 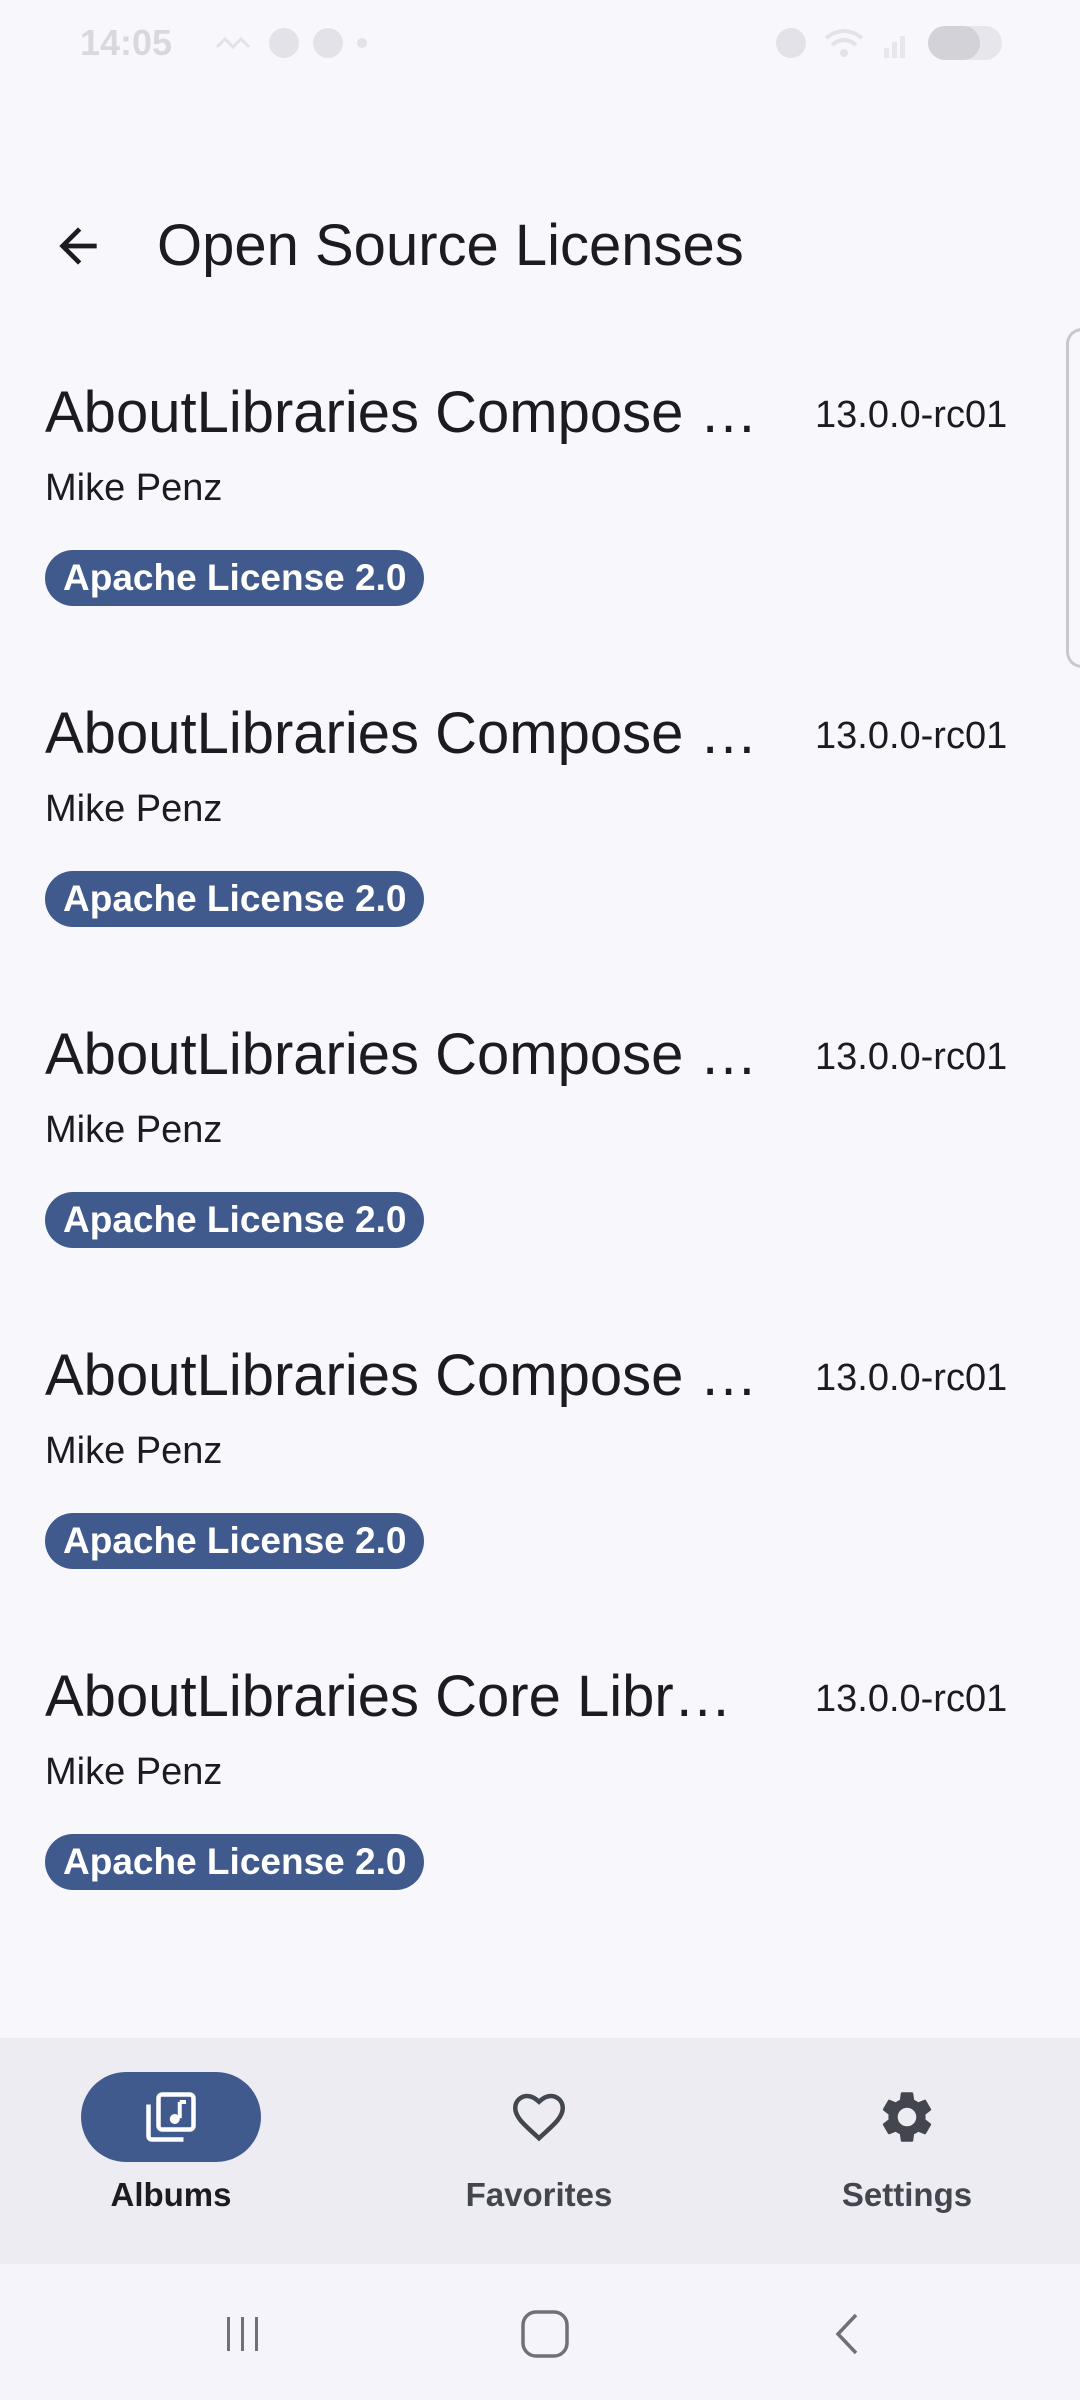 I want to click on page-title: Open Source Licenses, so click(x=450, y=245).